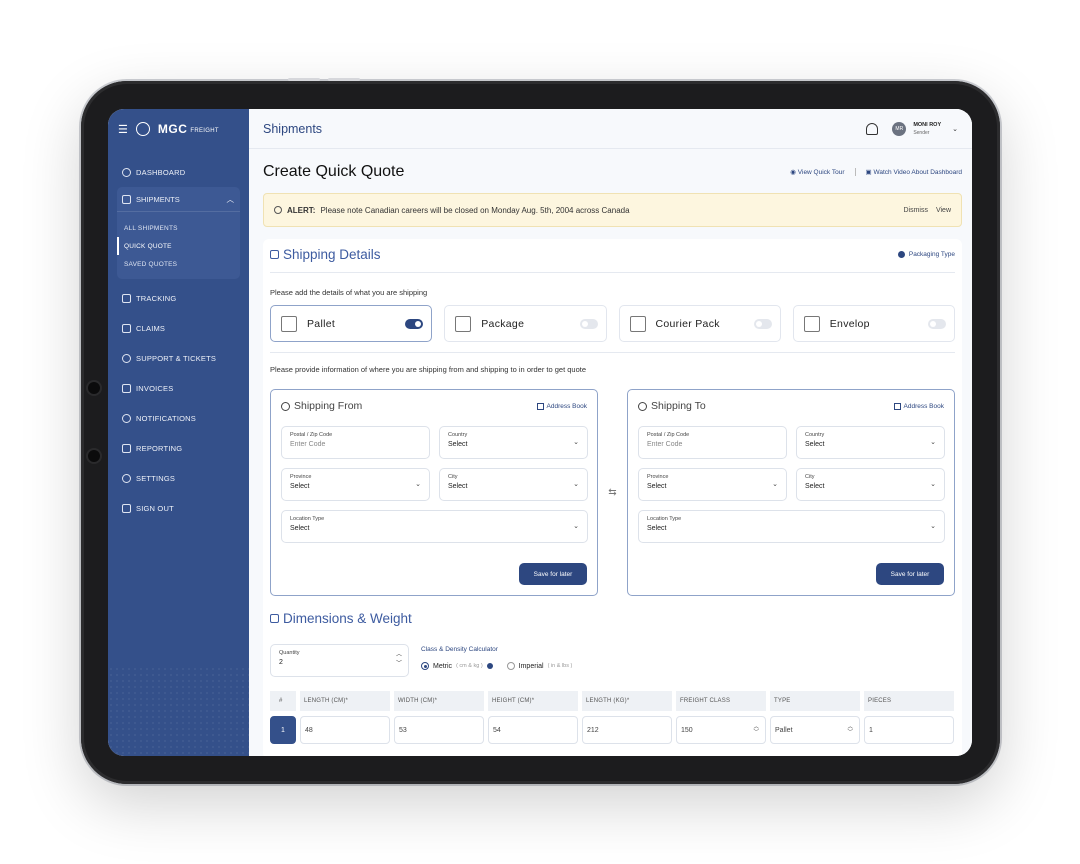  Describe the element at coordinates (155, 388) in the screenshot. I see `sidebar-item-label: INVOICES` at that location.